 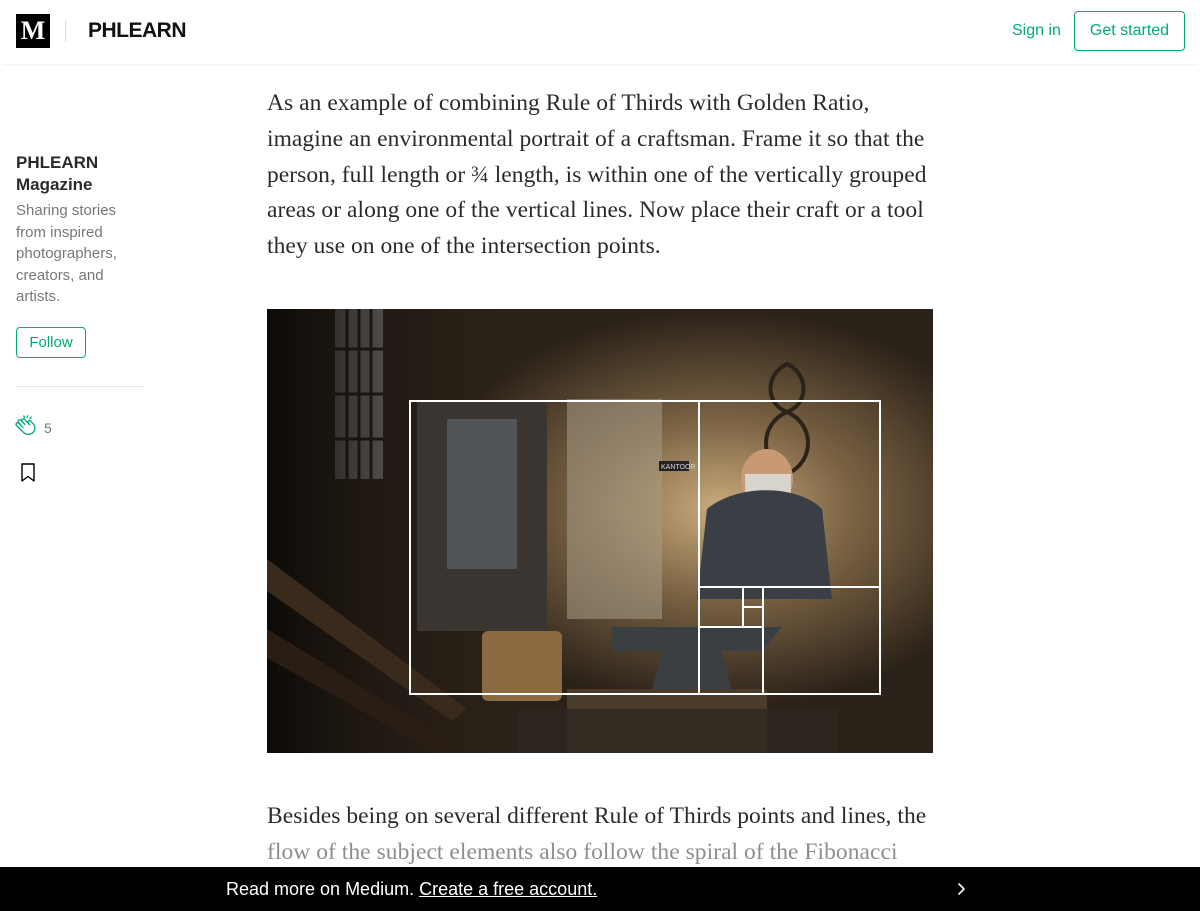 I want to click on clap-icon, so click(x=25, y=425).